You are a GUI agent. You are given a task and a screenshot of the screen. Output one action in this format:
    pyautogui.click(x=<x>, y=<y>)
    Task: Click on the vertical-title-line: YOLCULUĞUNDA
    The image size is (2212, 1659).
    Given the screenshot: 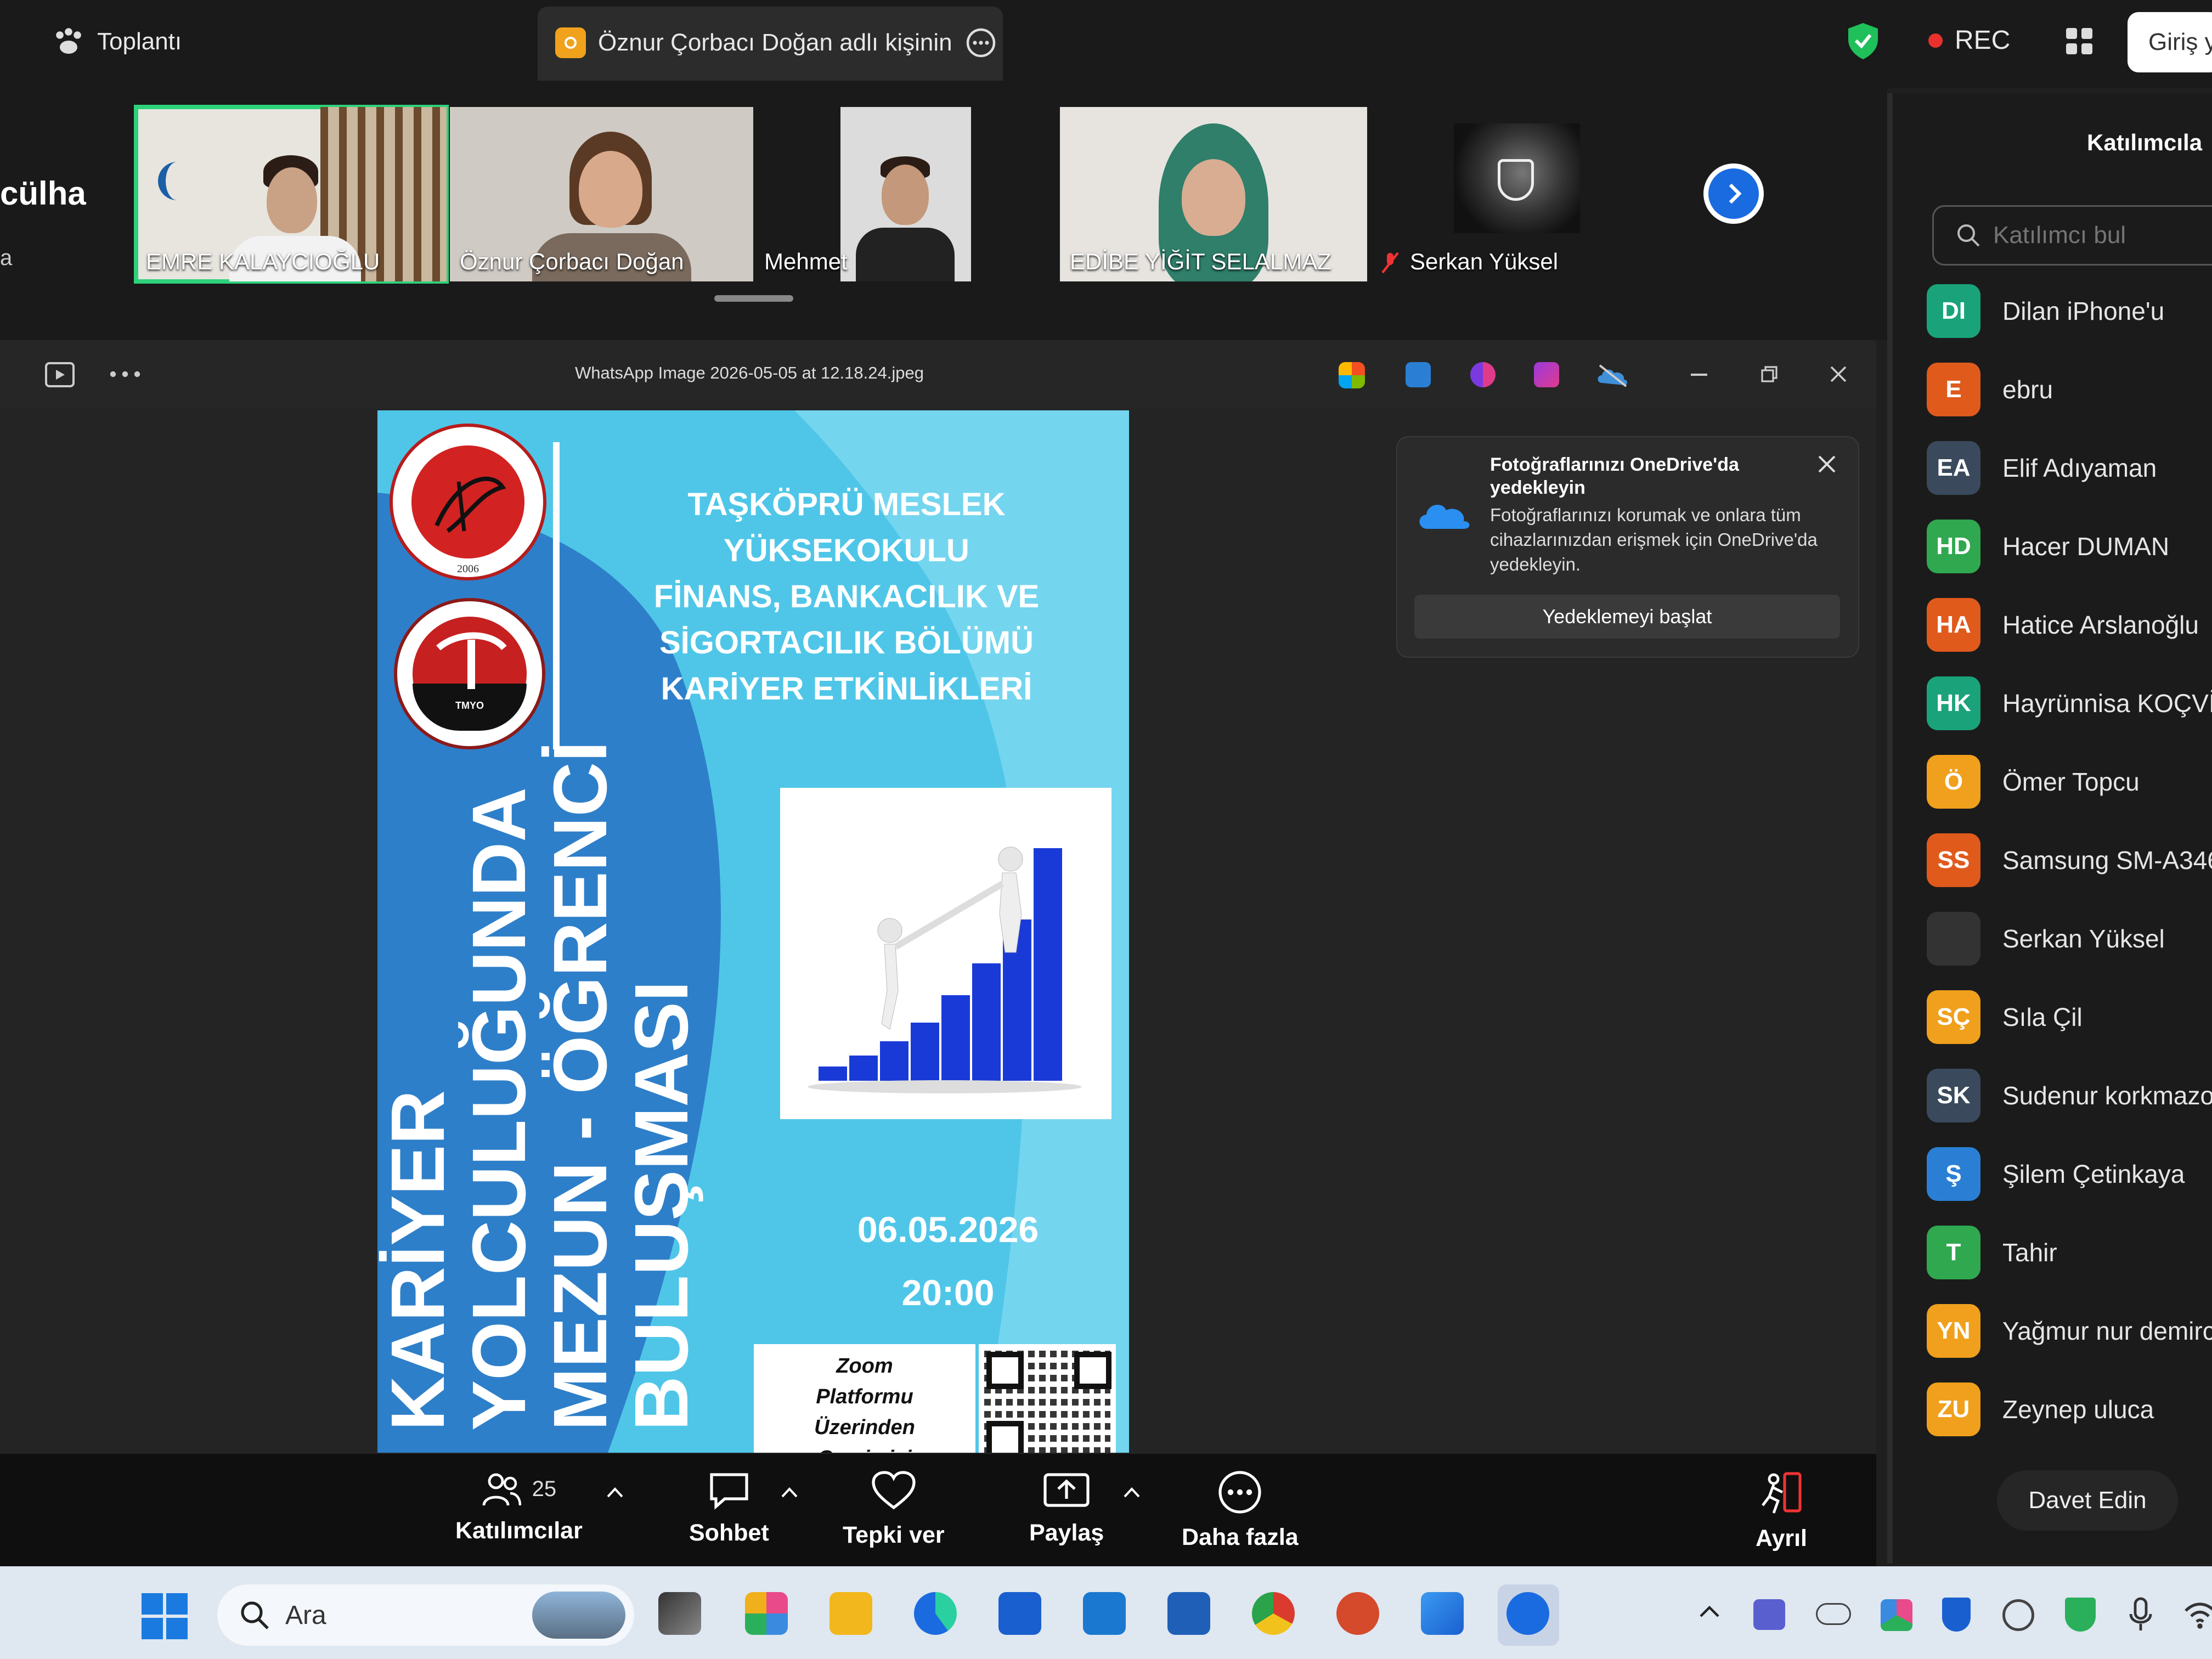 What is the action you would take?
    pyautogui.click(x=499, y=1109)
    